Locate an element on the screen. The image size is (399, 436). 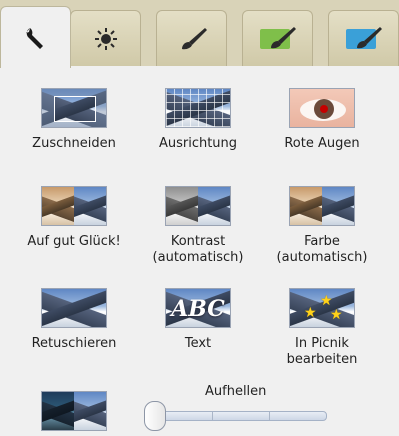
grid-overlay-icon is located at coordinates (198, 108).